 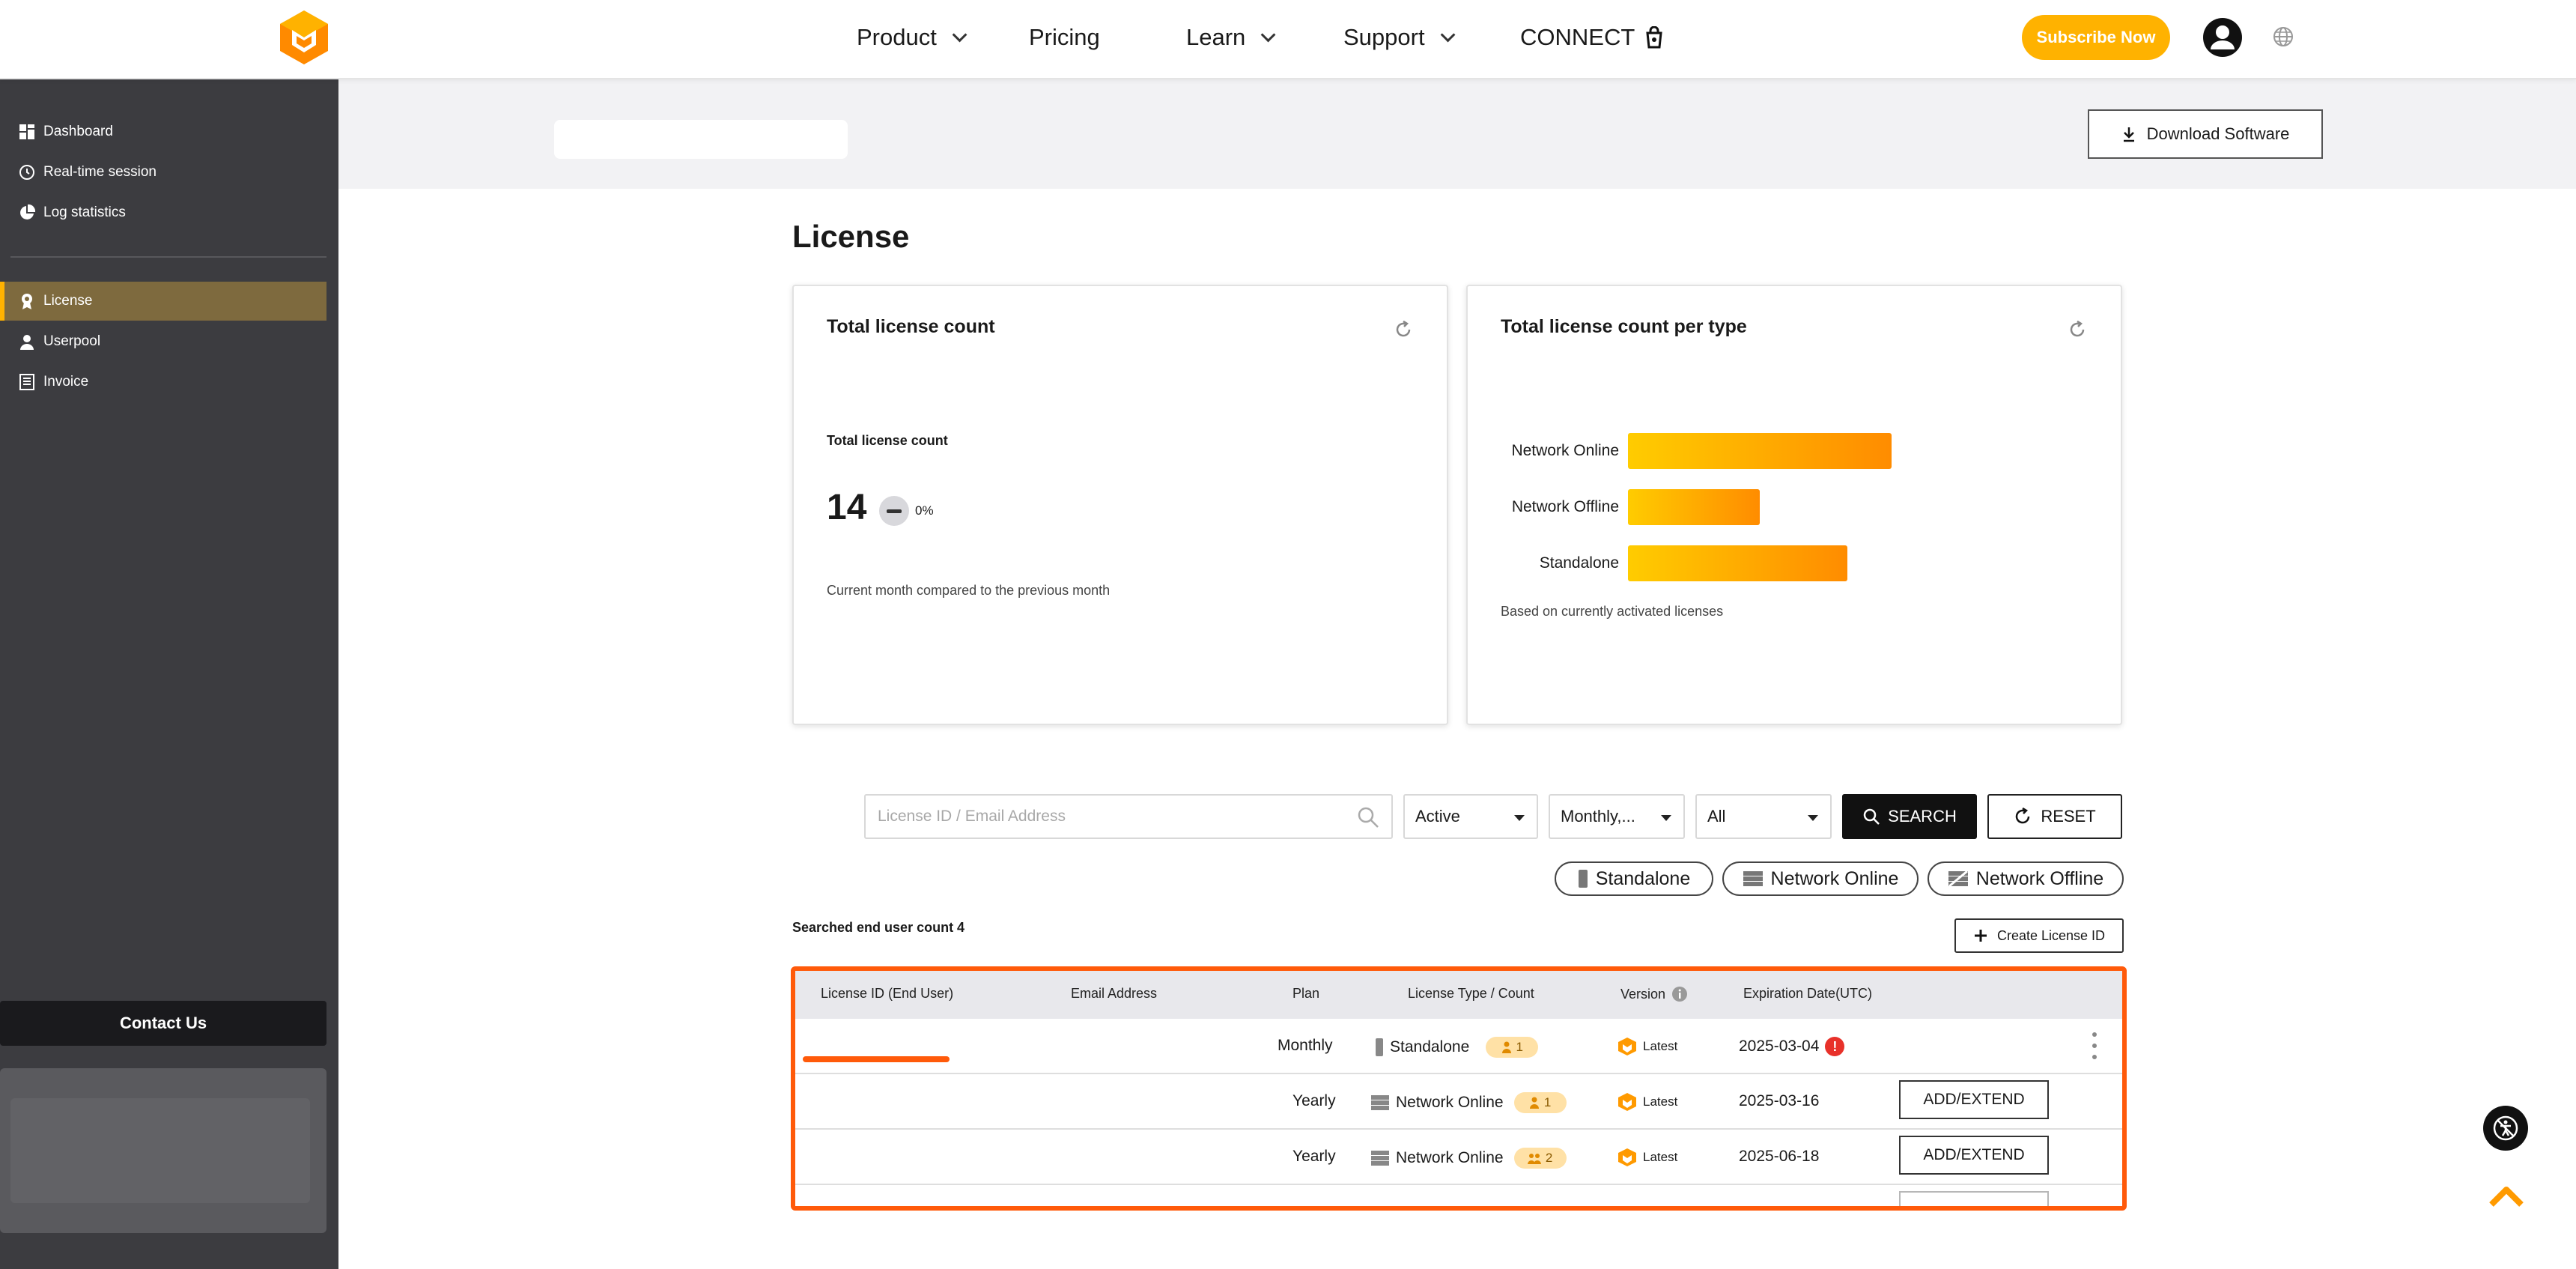 I want to click on total-license-label: Total license count, so click(x=887, y=440).